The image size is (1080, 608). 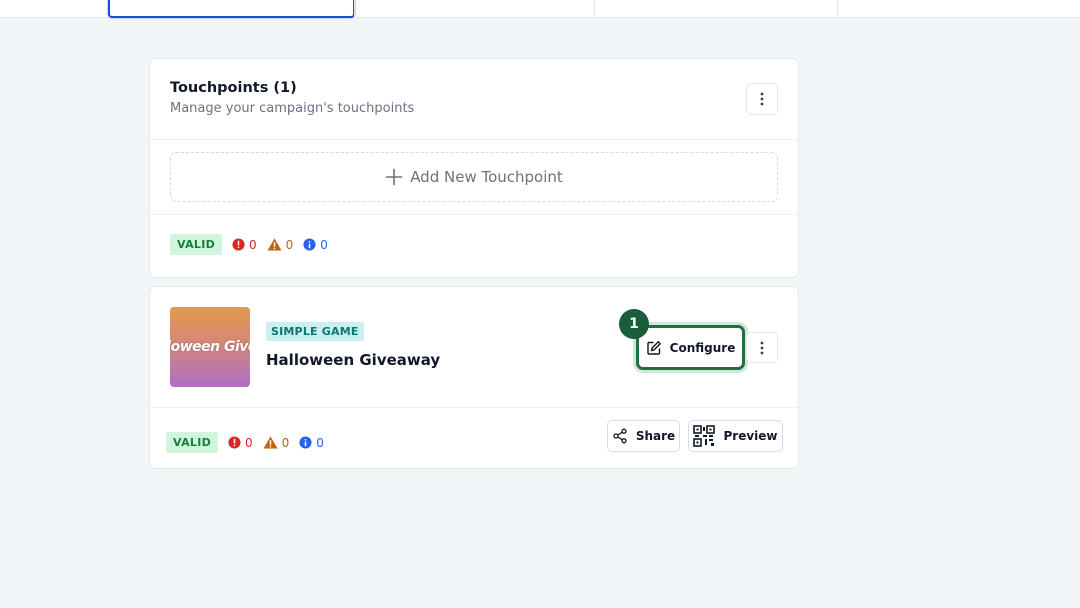 I want to click on touchpoint-footer: VALID 0 0 0 Share Preview, so click(x=474, y=437).